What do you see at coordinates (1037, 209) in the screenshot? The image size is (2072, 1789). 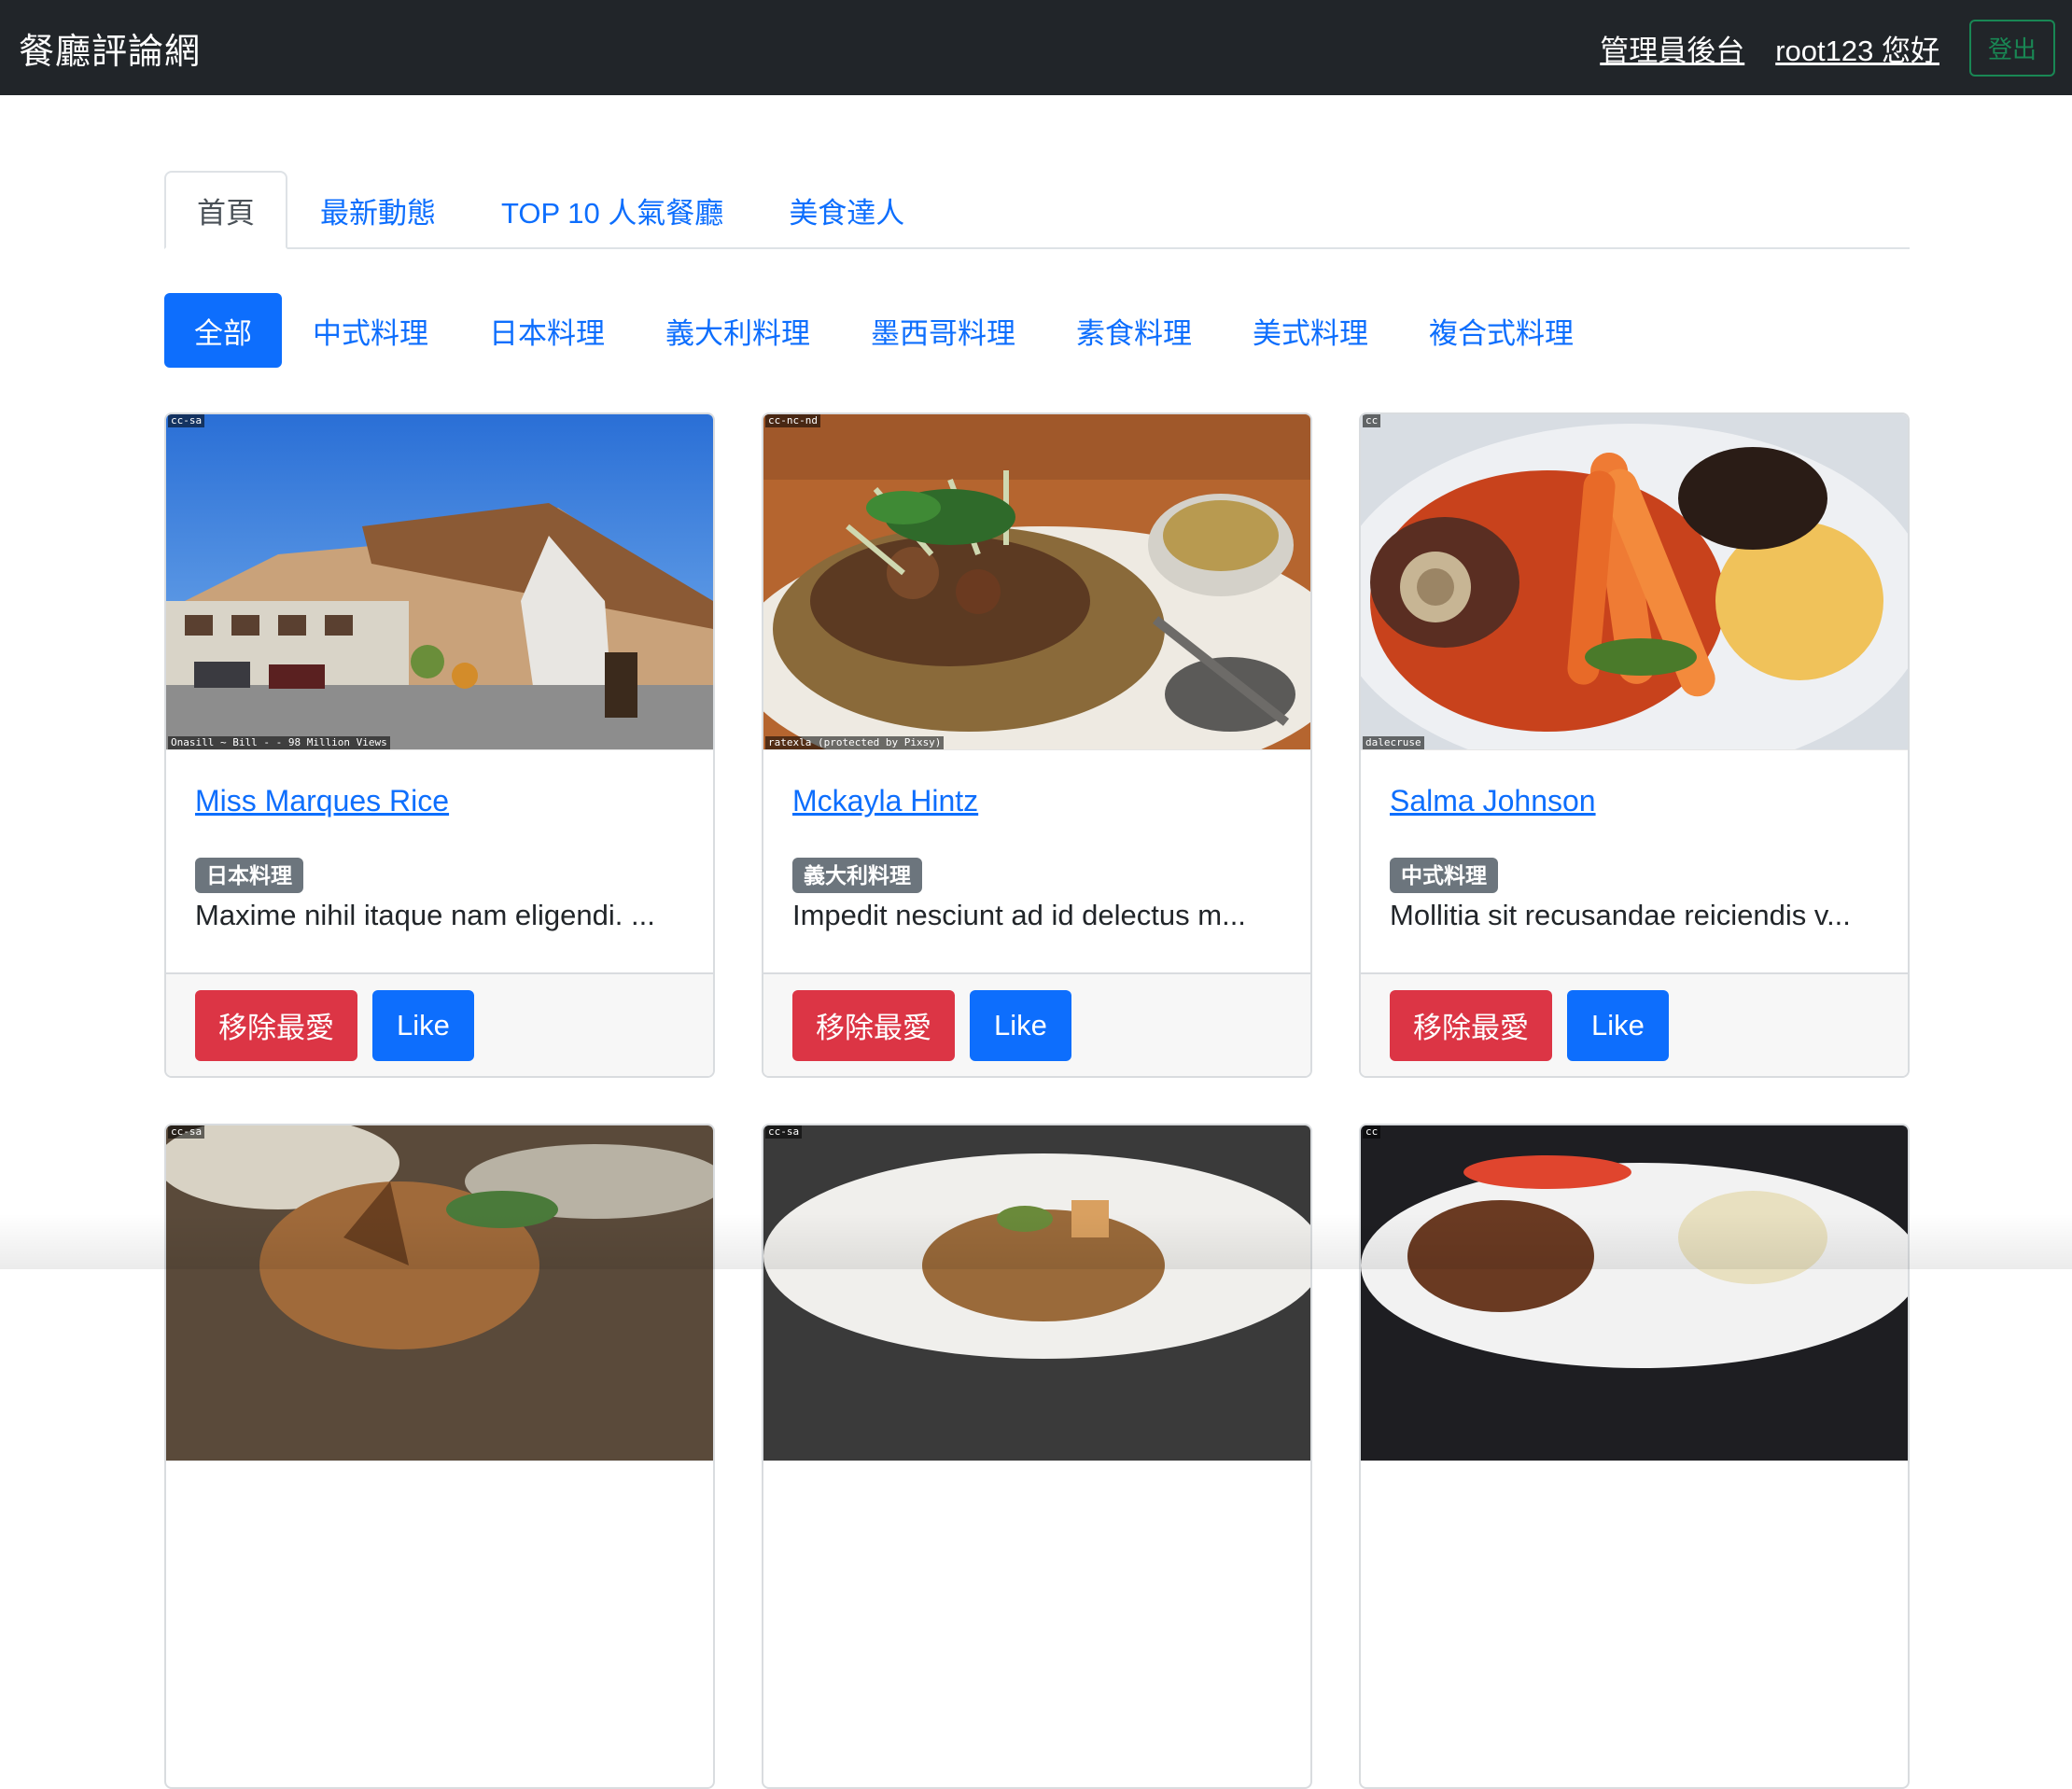 I see `nav-tabs: 首頁 最新動態 TOP 10 人氣餐廳 美食達人` at bounding box center [1037, 209].